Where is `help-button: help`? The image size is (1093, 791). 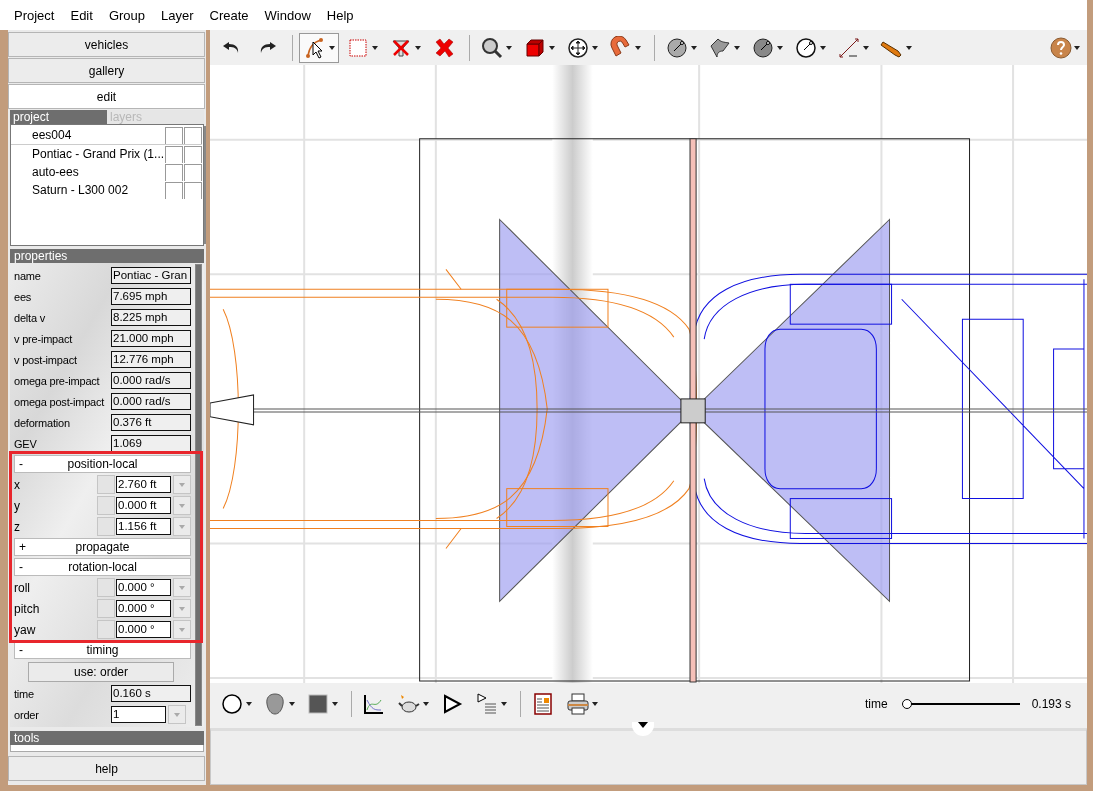
help-button: help is located at coordinates (106, 768).